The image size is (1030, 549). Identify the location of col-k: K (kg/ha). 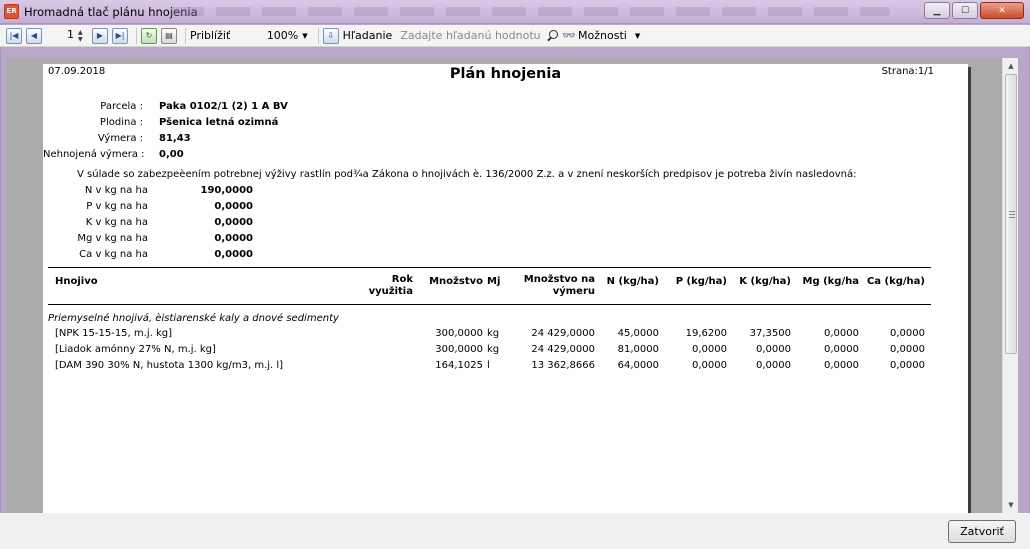
(765, 281).